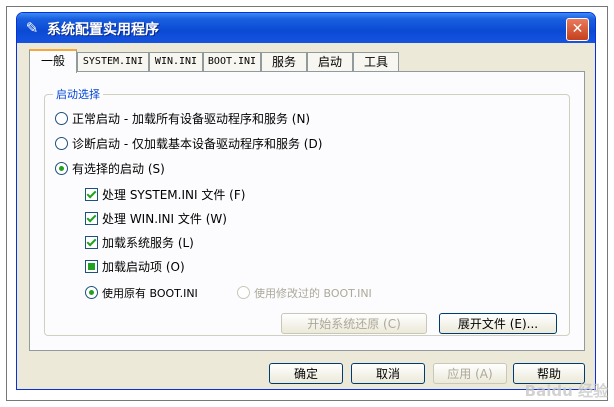 This screenshot has width=614, height=407. Describe the element at coordinates (306, 373) in the screenshot. I see `ok-button: 确定` at that location.